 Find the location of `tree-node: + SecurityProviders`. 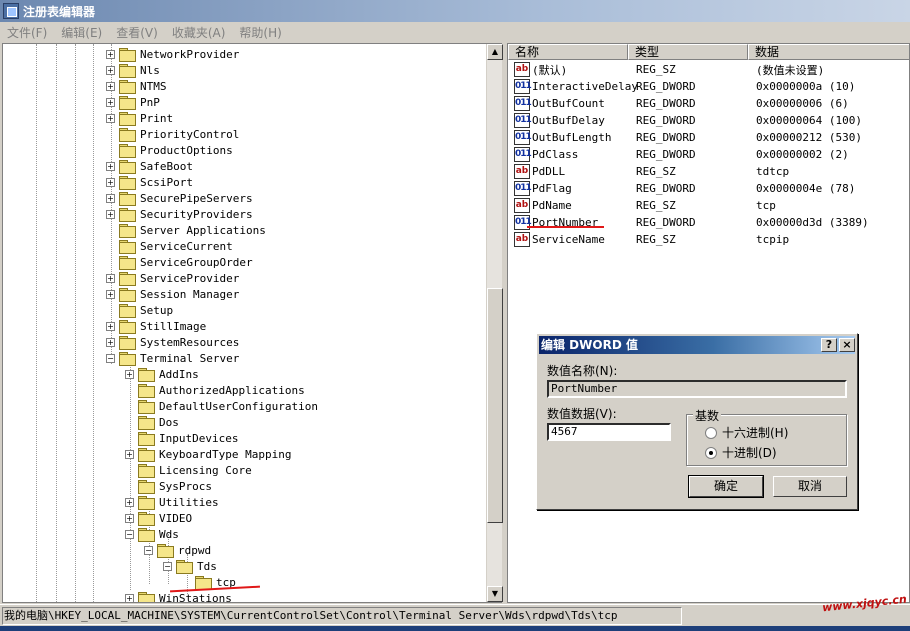

tree-node: + SecurityProviders is located at coordinates (179, 214).